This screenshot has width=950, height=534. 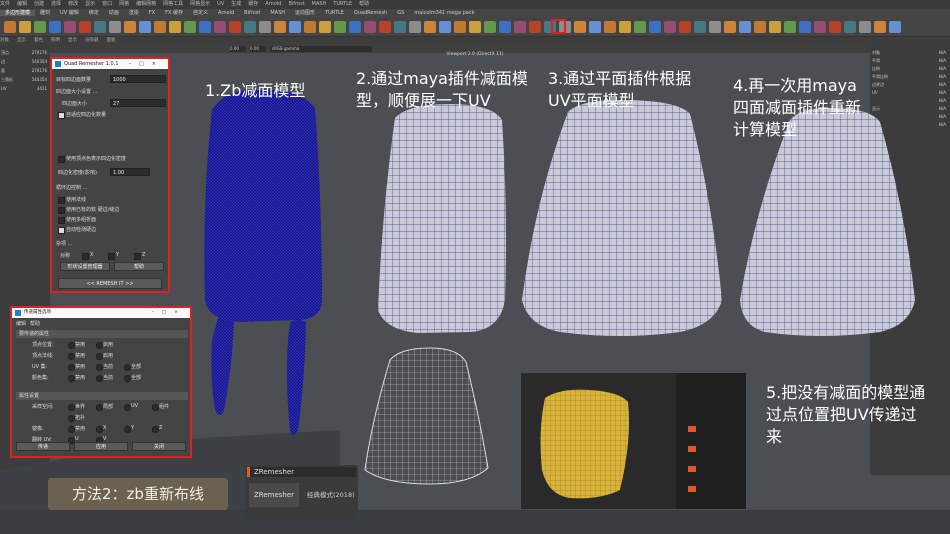 I want to click on step3-caption: 3.通过平面插件根据UV平面模型, so click(x=620, y=89).